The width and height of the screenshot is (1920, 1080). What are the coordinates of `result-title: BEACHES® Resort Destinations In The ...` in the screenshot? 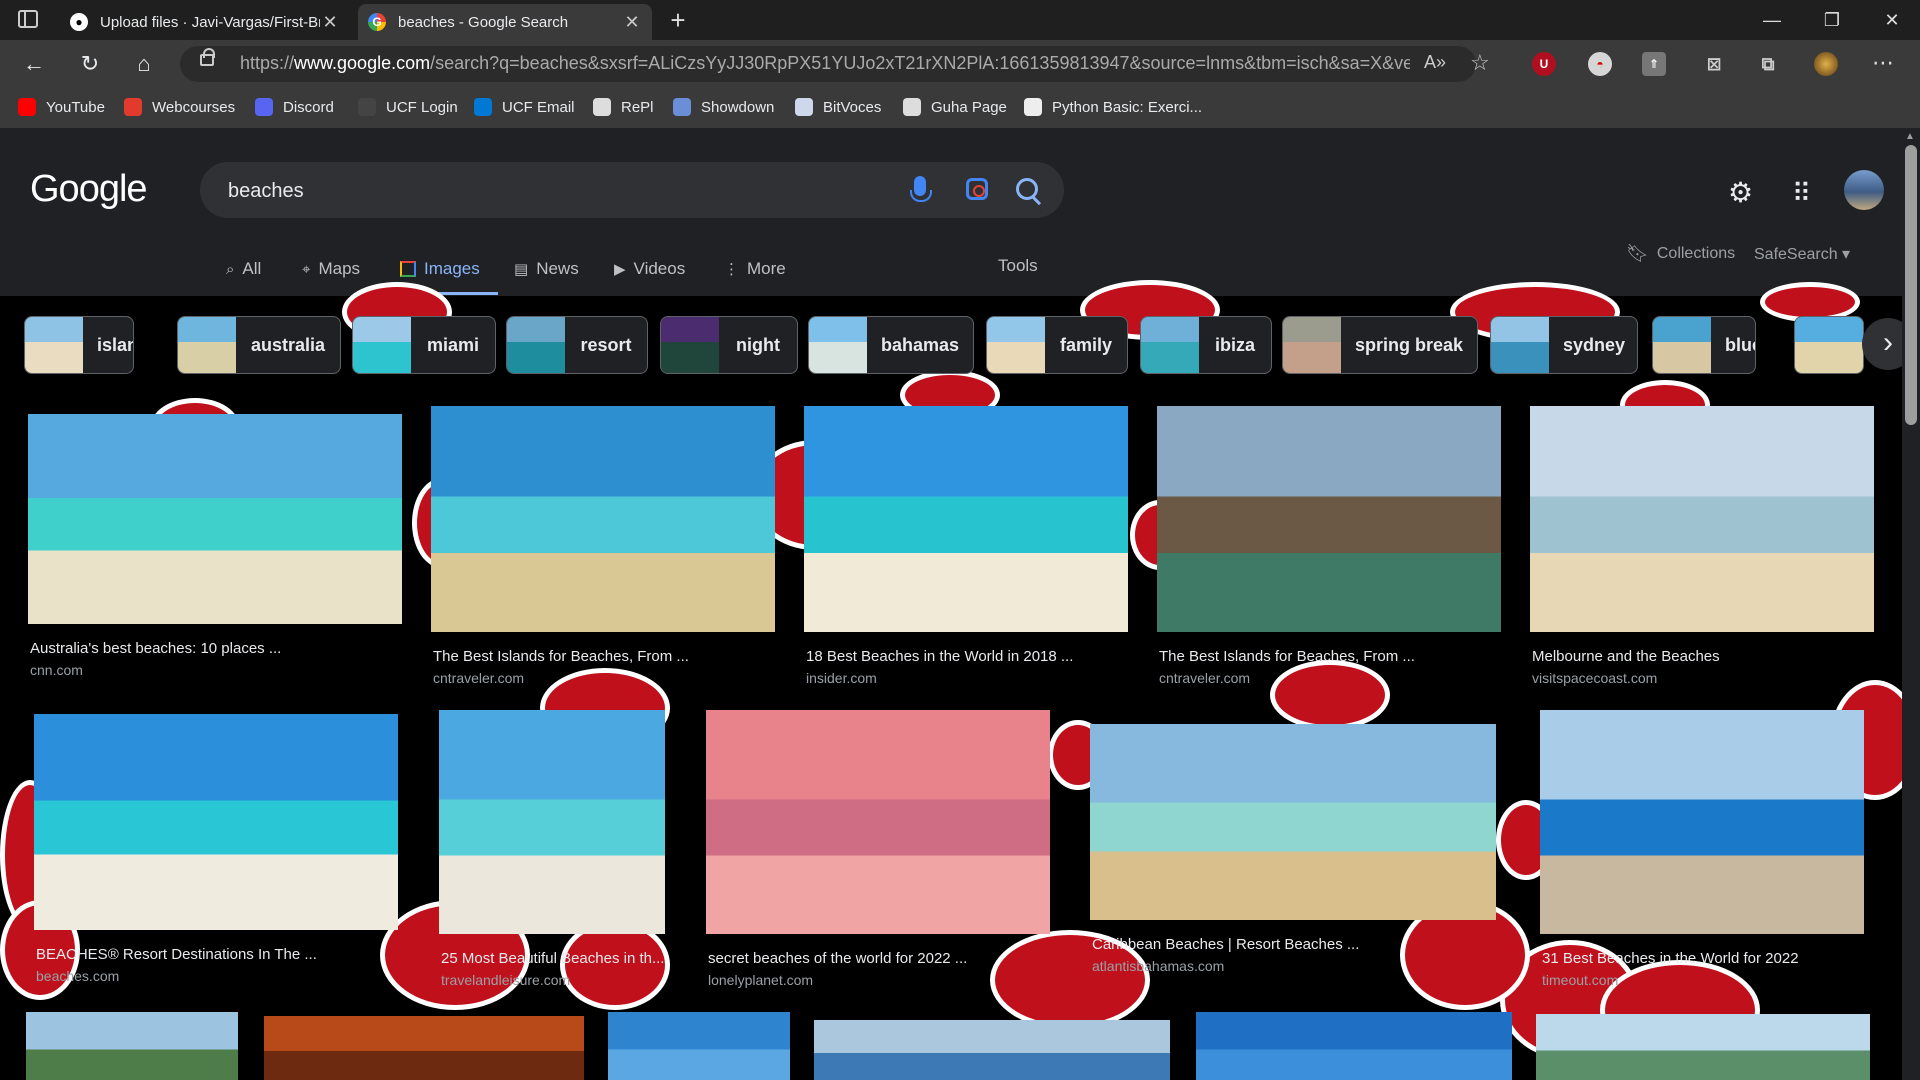 It's located at (176, 954).